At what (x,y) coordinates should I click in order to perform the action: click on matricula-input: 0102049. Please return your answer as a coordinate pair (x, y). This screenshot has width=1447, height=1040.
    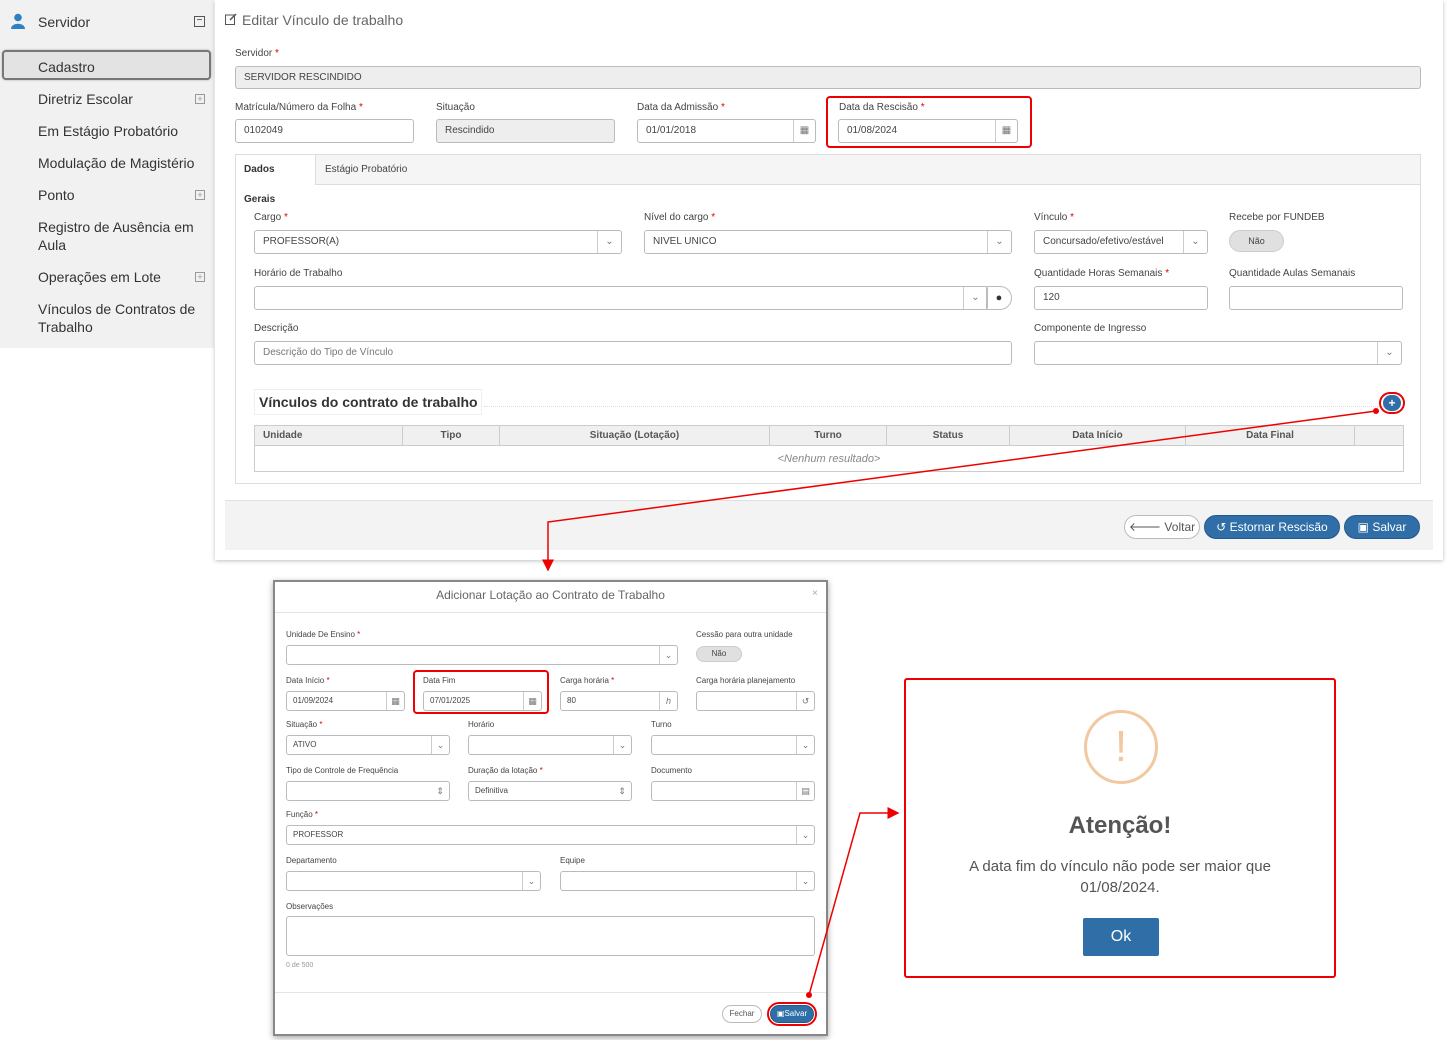
    Looking at the image, I should click on (324, 131).